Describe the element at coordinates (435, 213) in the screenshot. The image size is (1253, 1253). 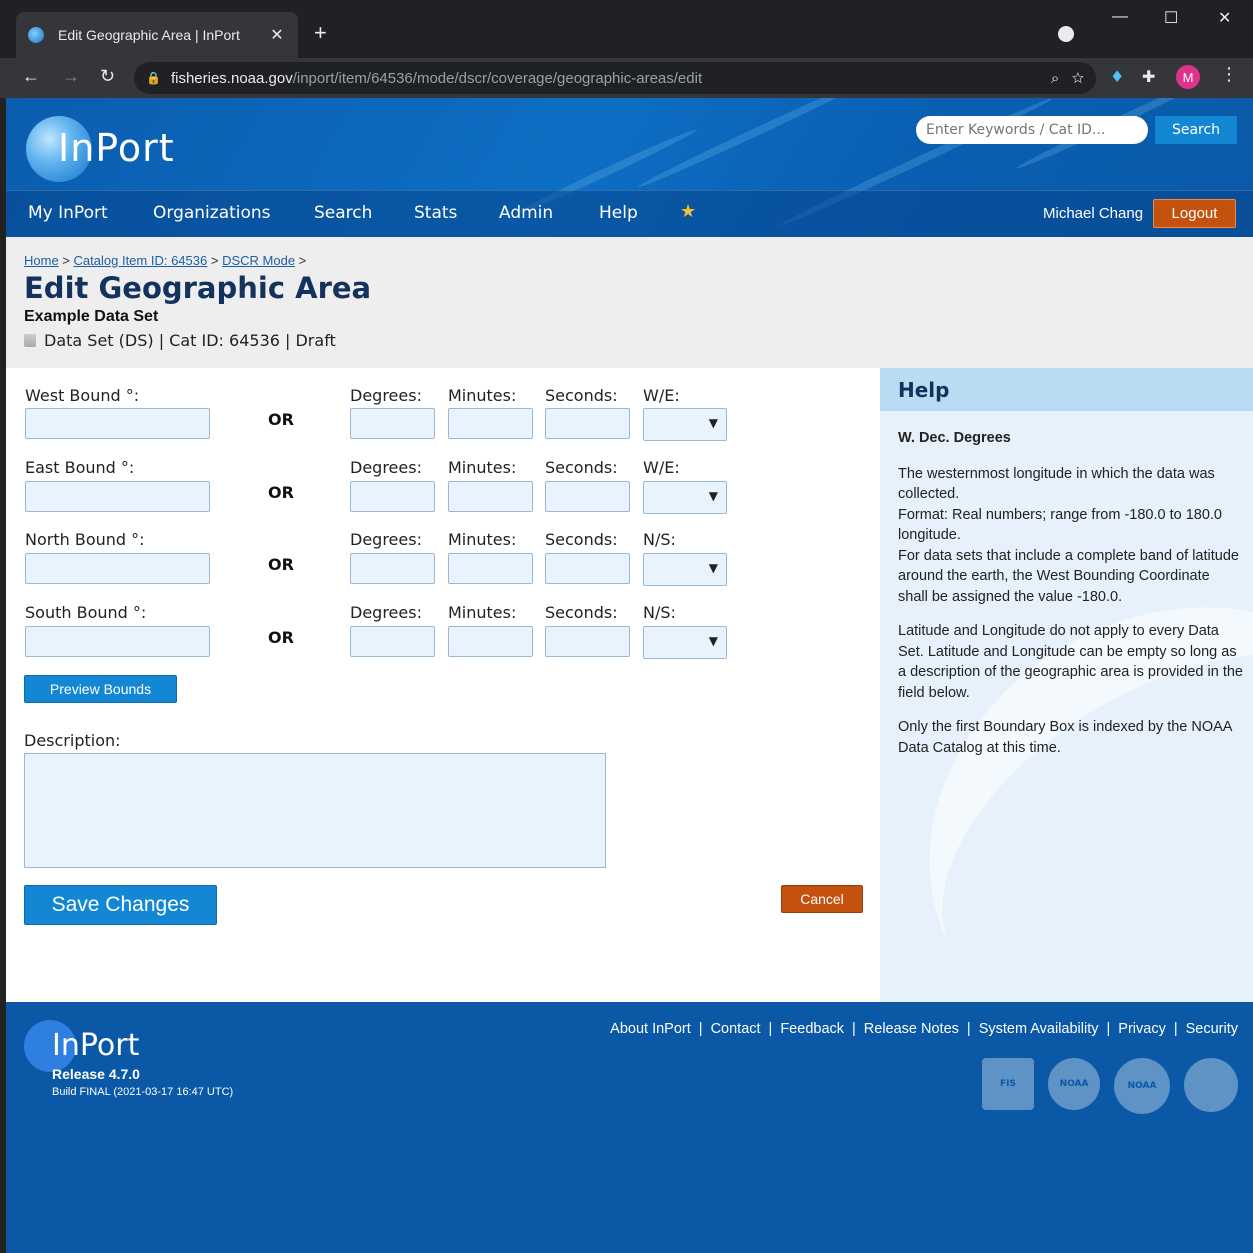
I see `nav-stats: Stats` at that location.